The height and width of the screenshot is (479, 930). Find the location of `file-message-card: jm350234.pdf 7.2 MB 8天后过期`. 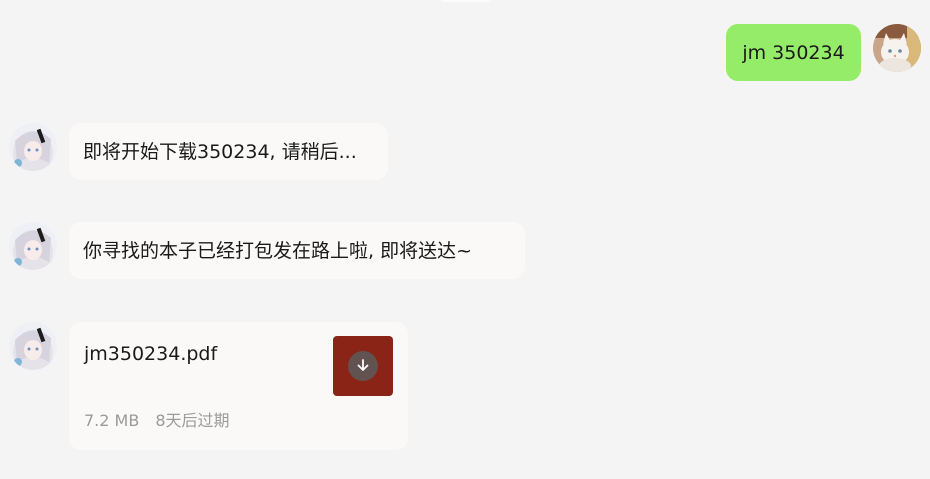

file-message-card: jm350234.pdf 7.2 MB 8天后过期 is located at coordinates (238, 386).